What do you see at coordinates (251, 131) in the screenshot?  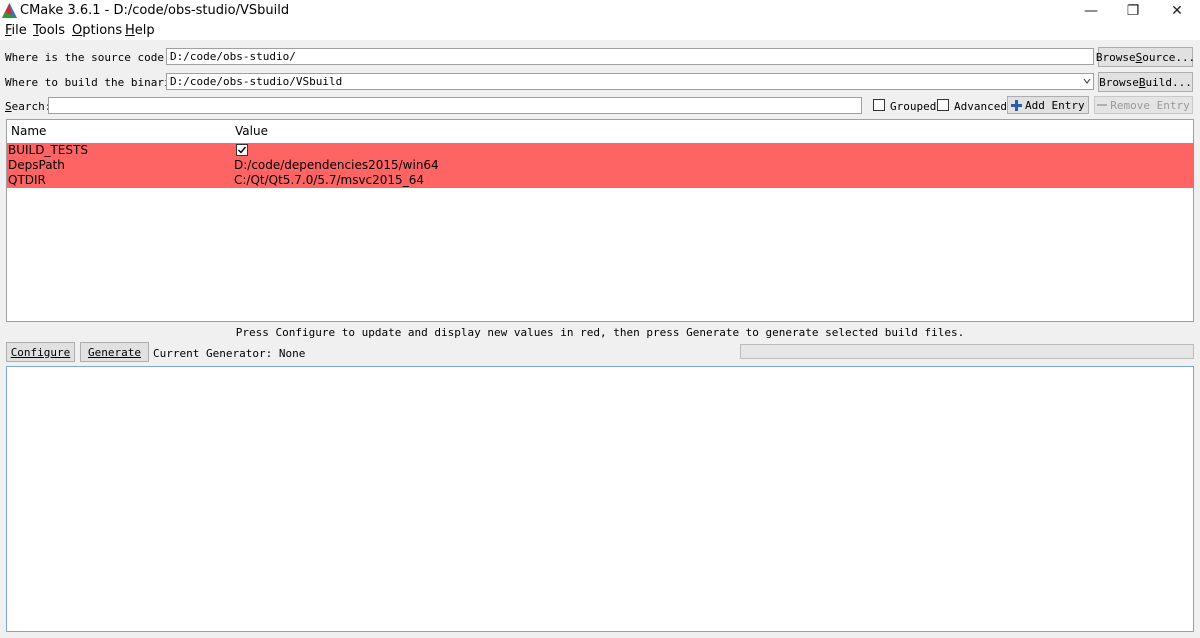 I see `column-header-value: Value` at bounding box center [251, 131].